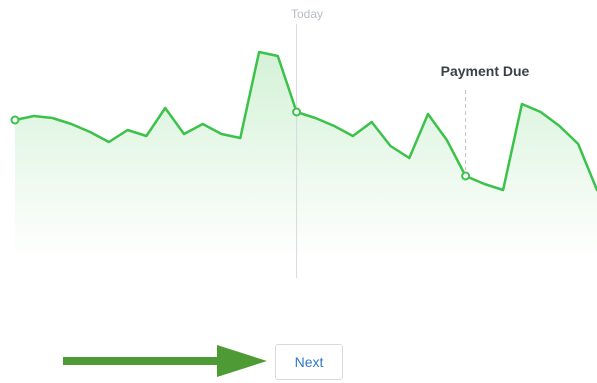 The image size is (597, 383). I want to click on payment-due-label: Payment Due, so click(485, 71).